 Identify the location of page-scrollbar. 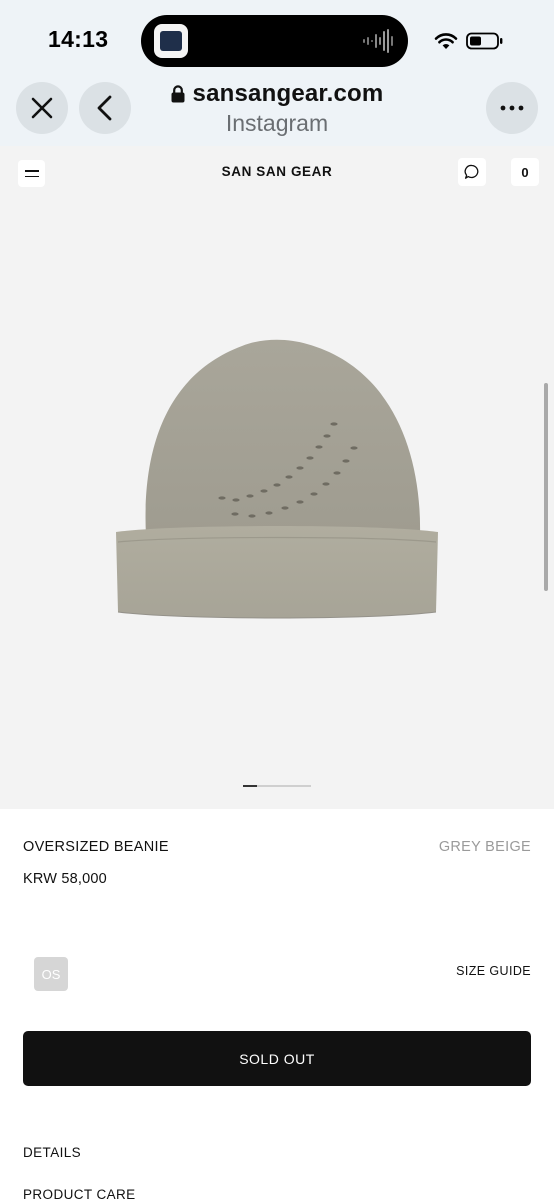
(546, 487).